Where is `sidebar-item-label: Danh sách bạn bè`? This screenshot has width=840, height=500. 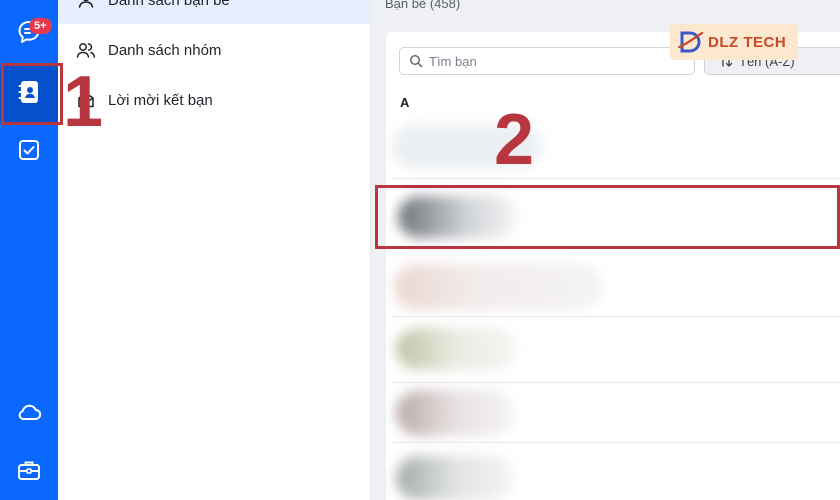
sidebar-item-label: Danh sách bạn bè is located at coordinates (169, 4).